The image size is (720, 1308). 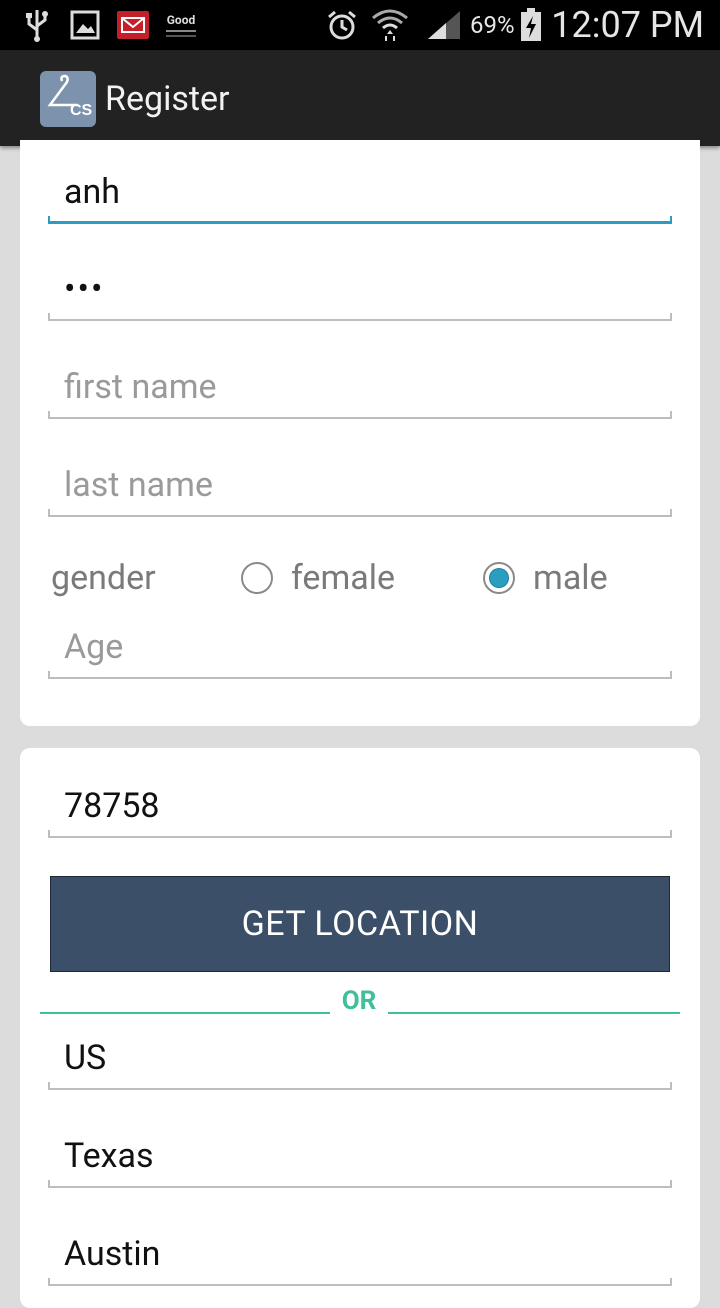 What do you see at coordinates (360, 1060) in the screenshot?
I see `country-field: US` at bounding box center [360, 1060].